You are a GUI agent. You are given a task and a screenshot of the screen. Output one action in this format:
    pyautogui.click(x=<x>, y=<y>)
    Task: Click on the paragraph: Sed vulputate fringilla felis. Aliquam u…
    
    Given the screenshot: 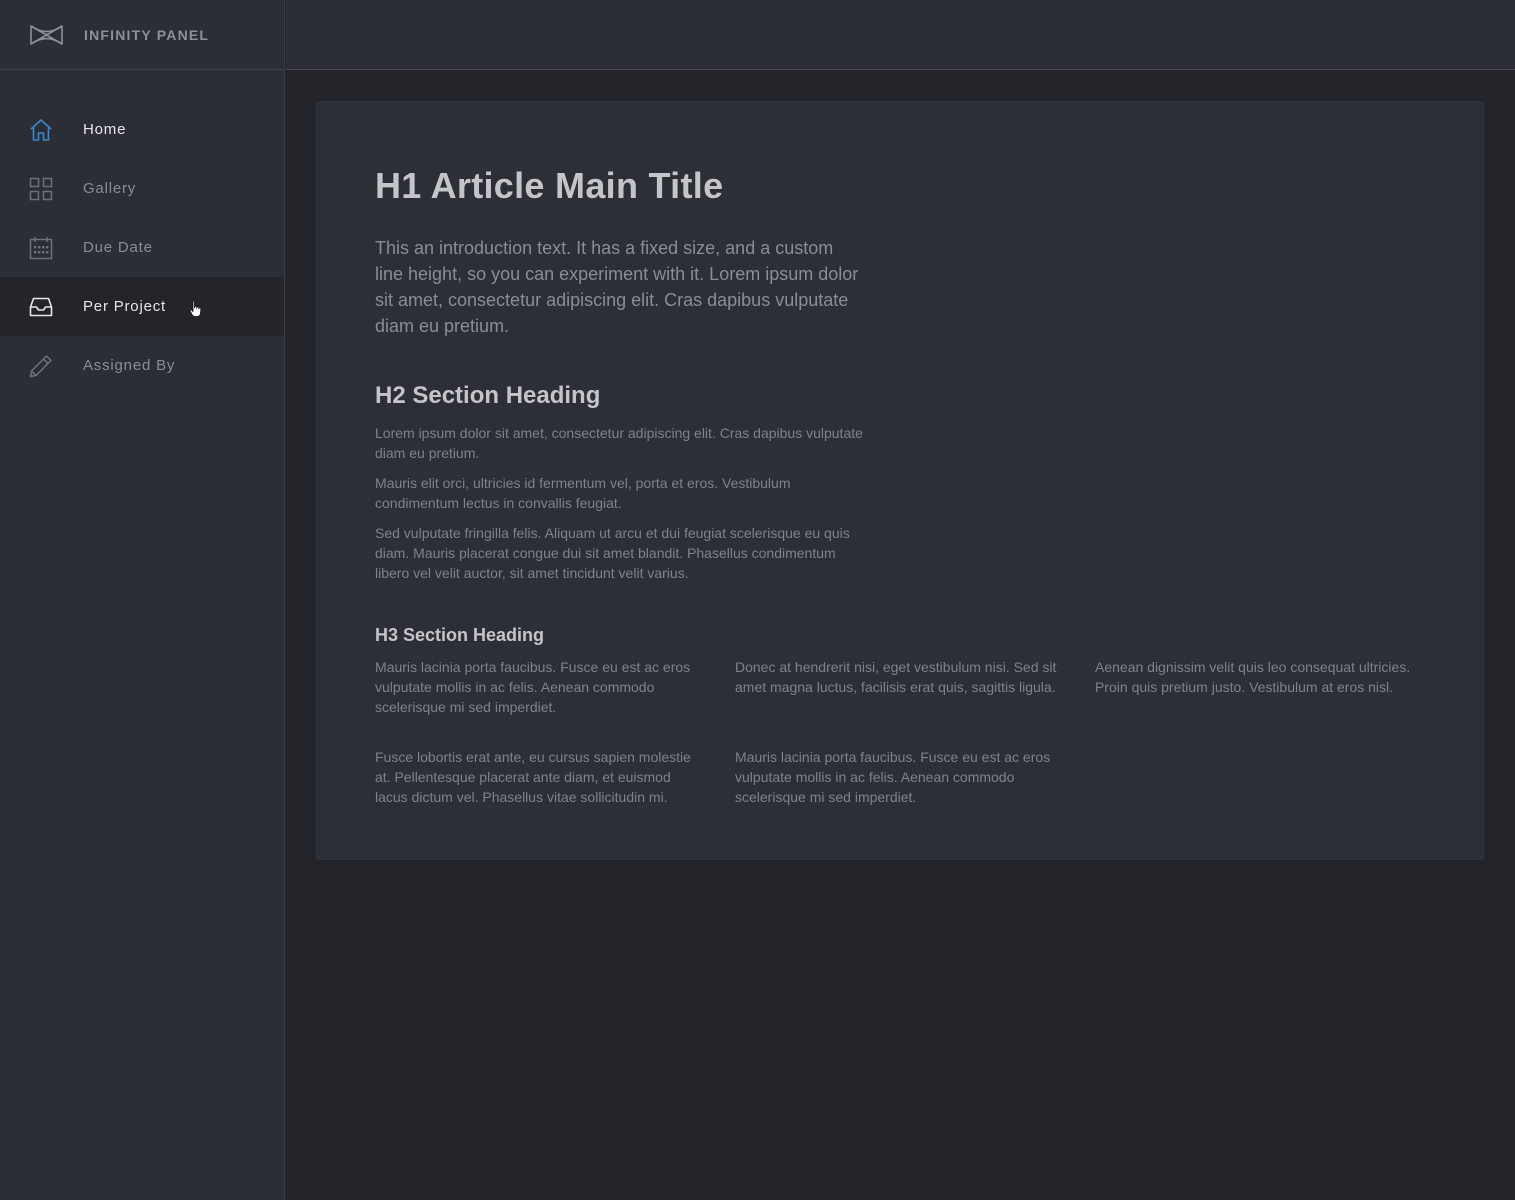 What is the action you would take?
    pyautogui.click(x=612, y=553)
    